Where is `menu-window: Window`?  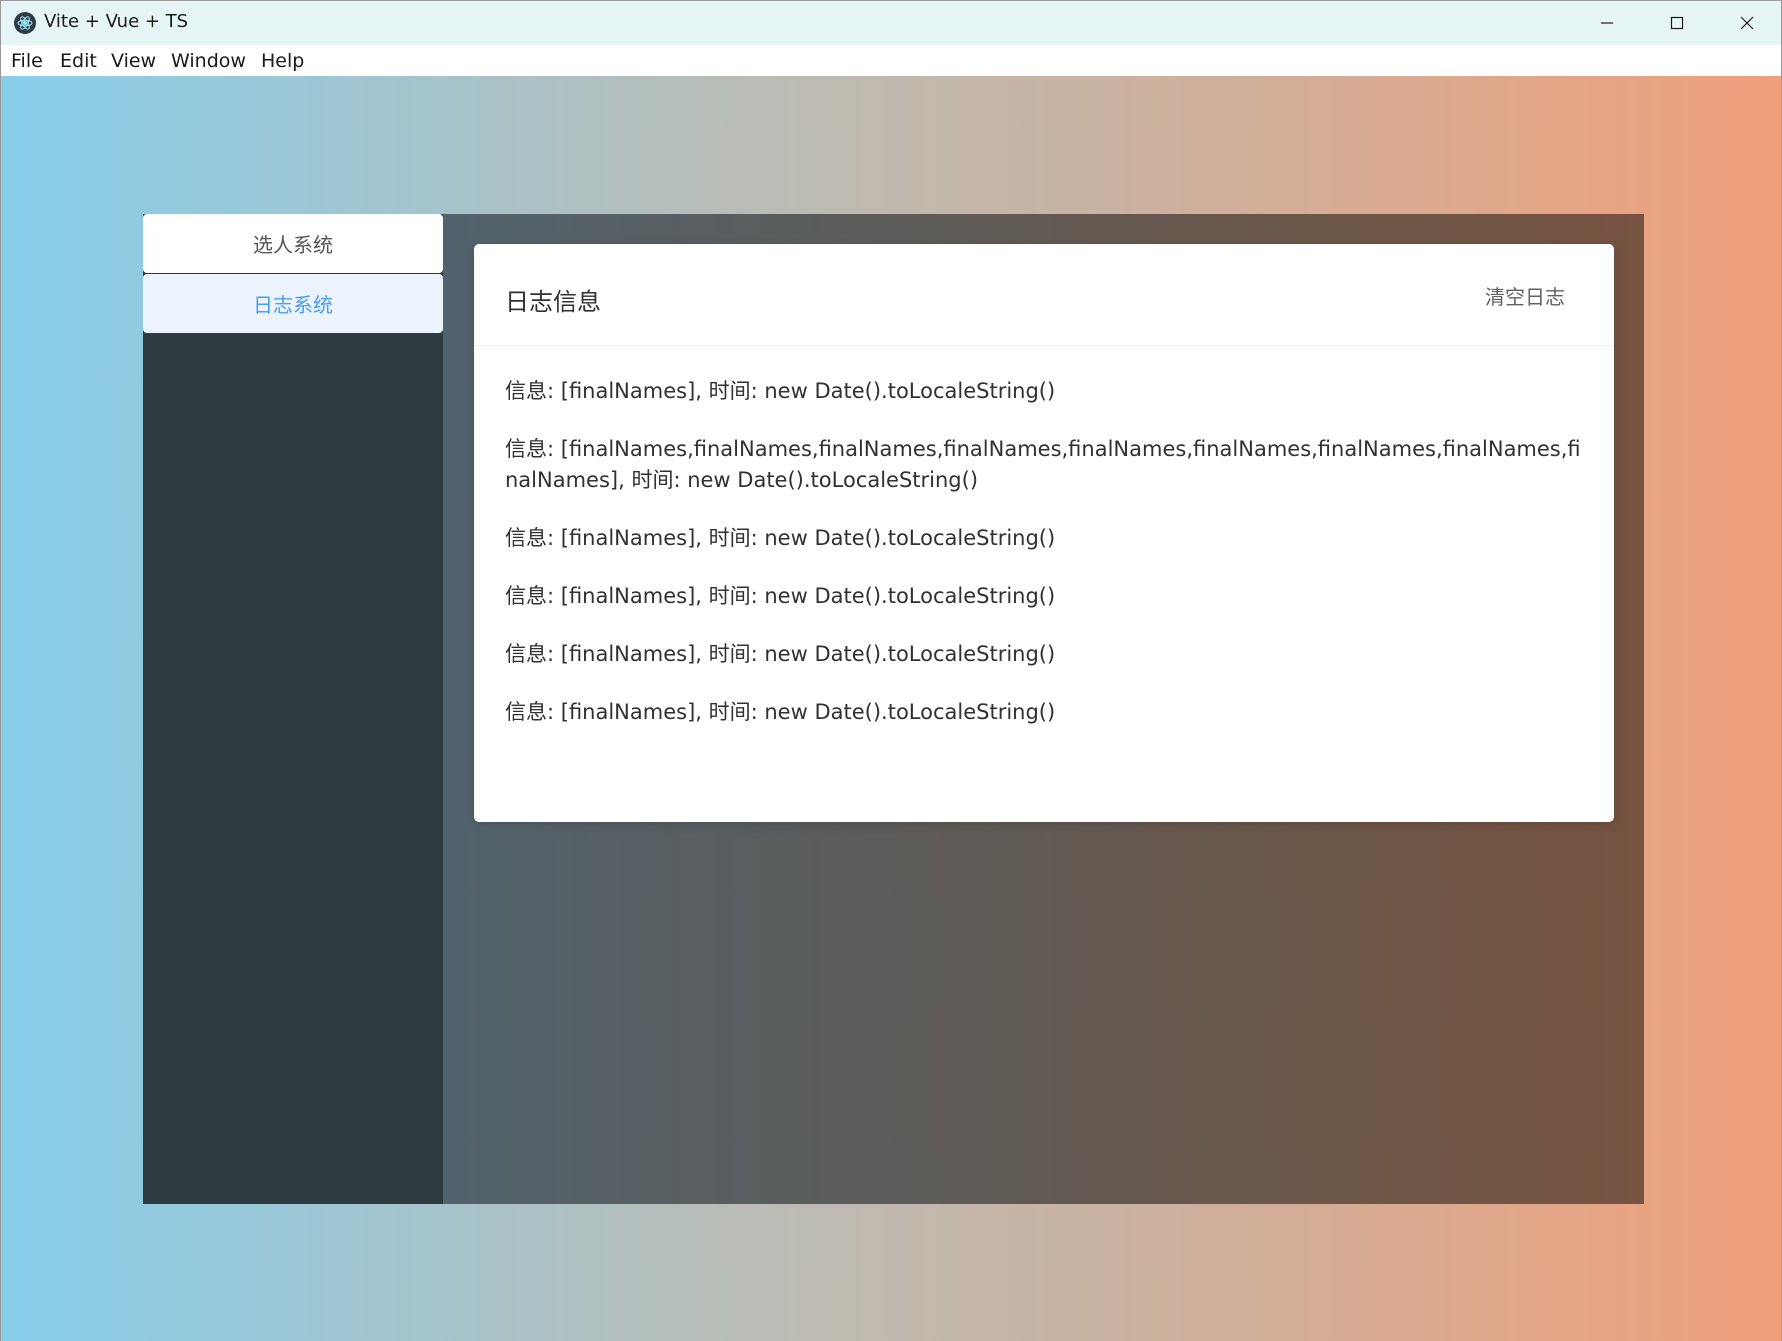
menu-window: Window is located at coordinates (208, 61).